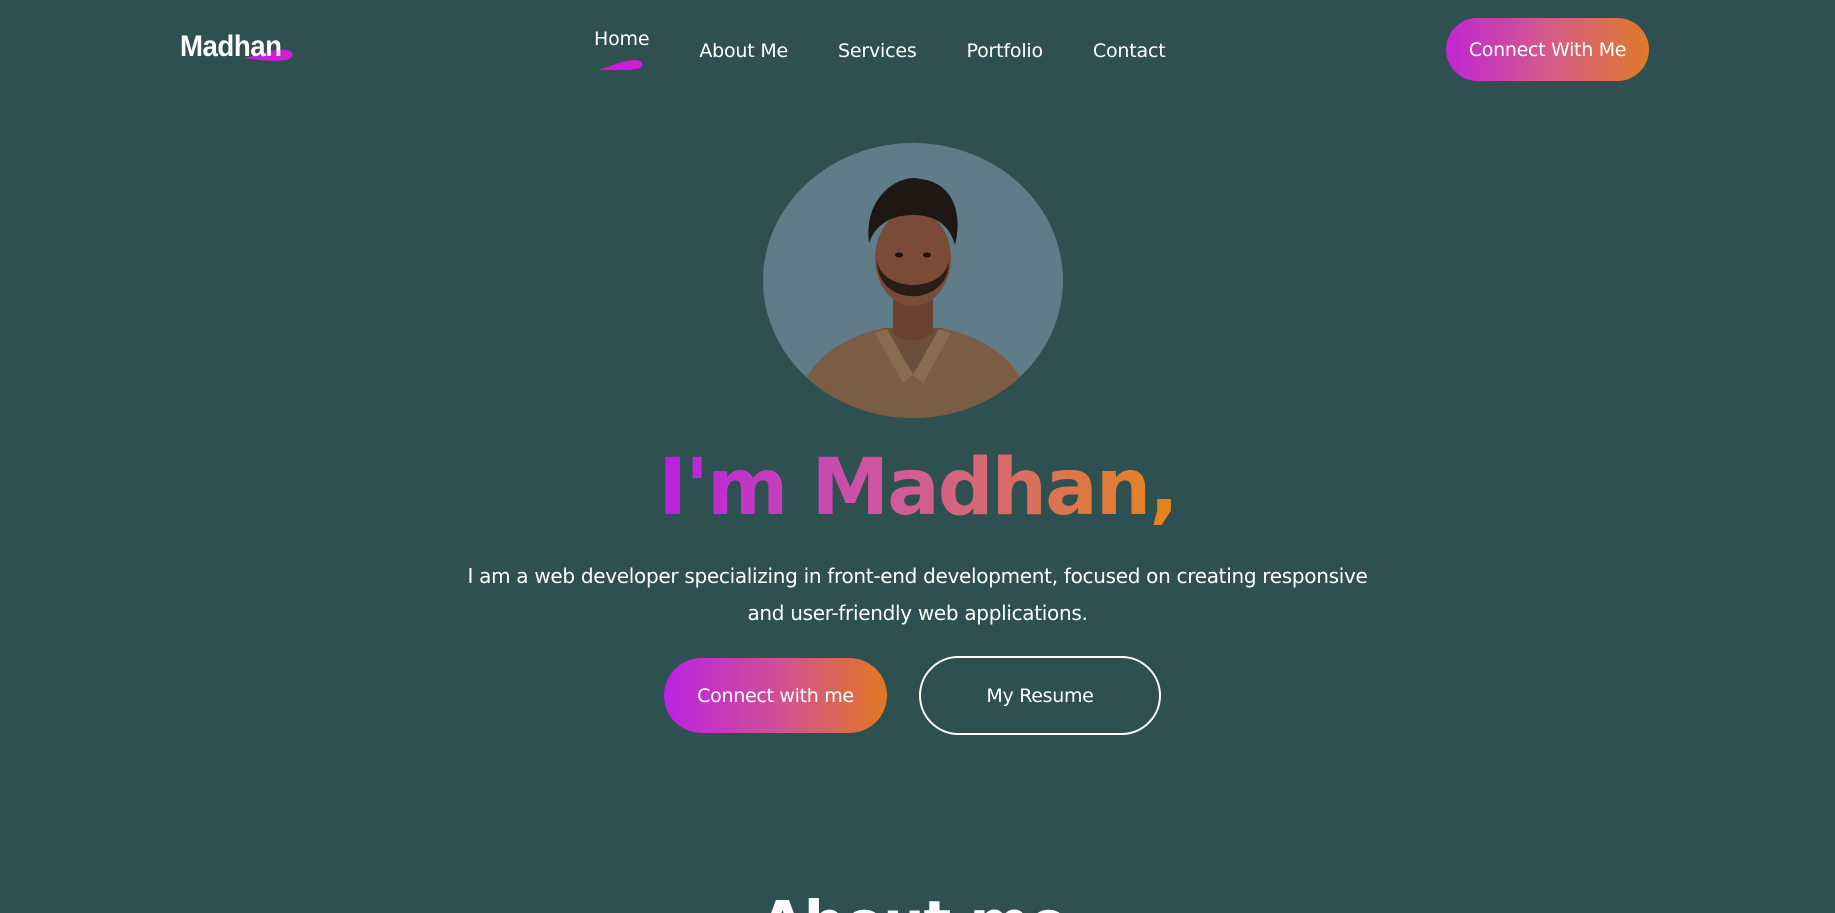 The image size is (1835, 913). I want to click on nav-item-about-me: About Me, so click(743, 45).